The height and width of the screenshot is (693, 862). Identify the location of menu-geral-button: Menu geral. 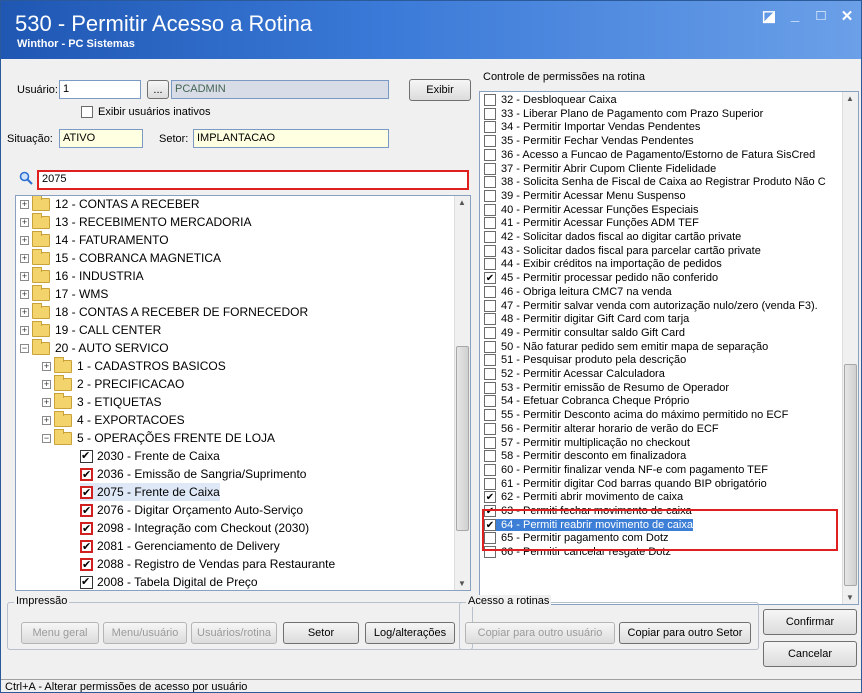
(60, 633).